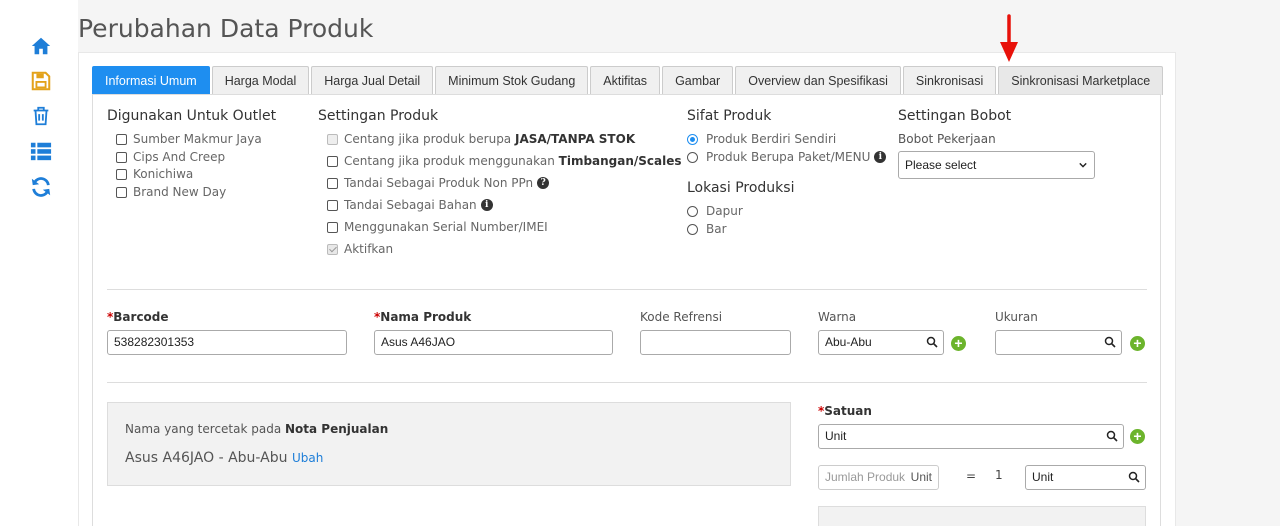 Image resolution: width=1280 pixels, height=526 pixels. I want to click on lokasi-option: Bar, so click(707, 229).